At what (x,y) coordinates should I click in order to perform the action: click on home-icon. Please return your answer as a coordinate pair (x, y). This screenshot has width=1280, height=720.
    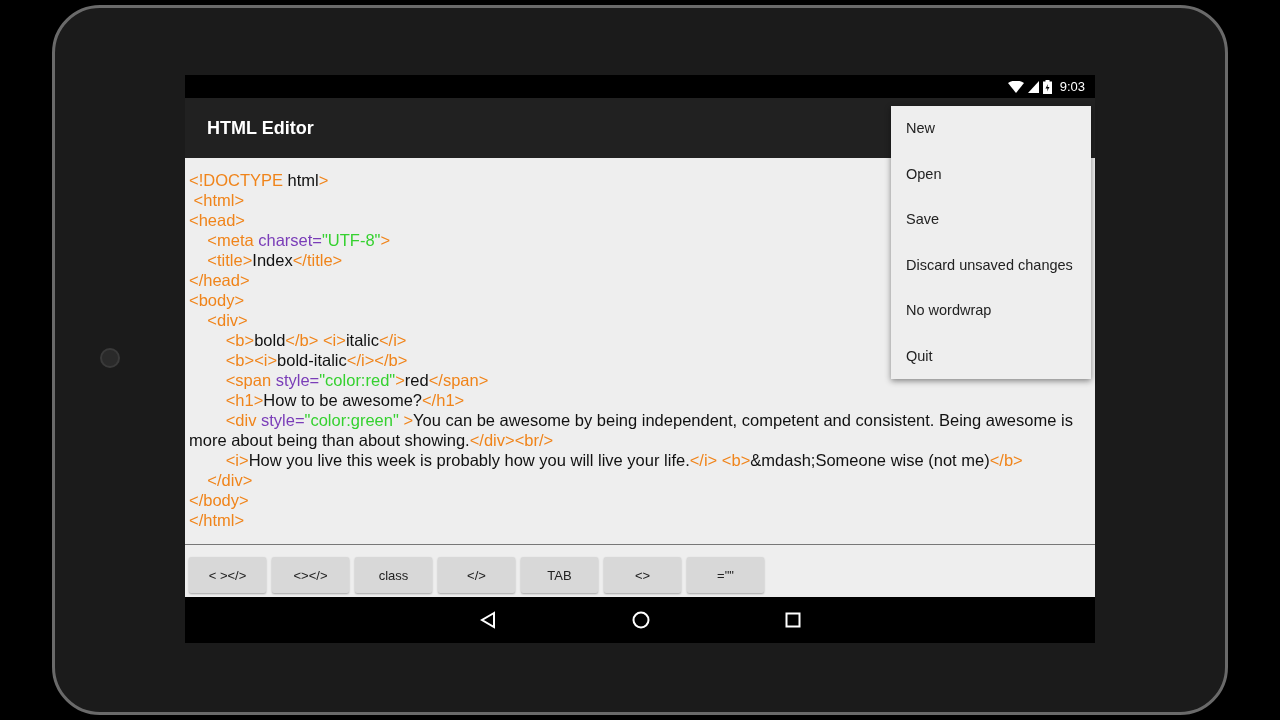
    Looking at the image, I should click on (641, 620).